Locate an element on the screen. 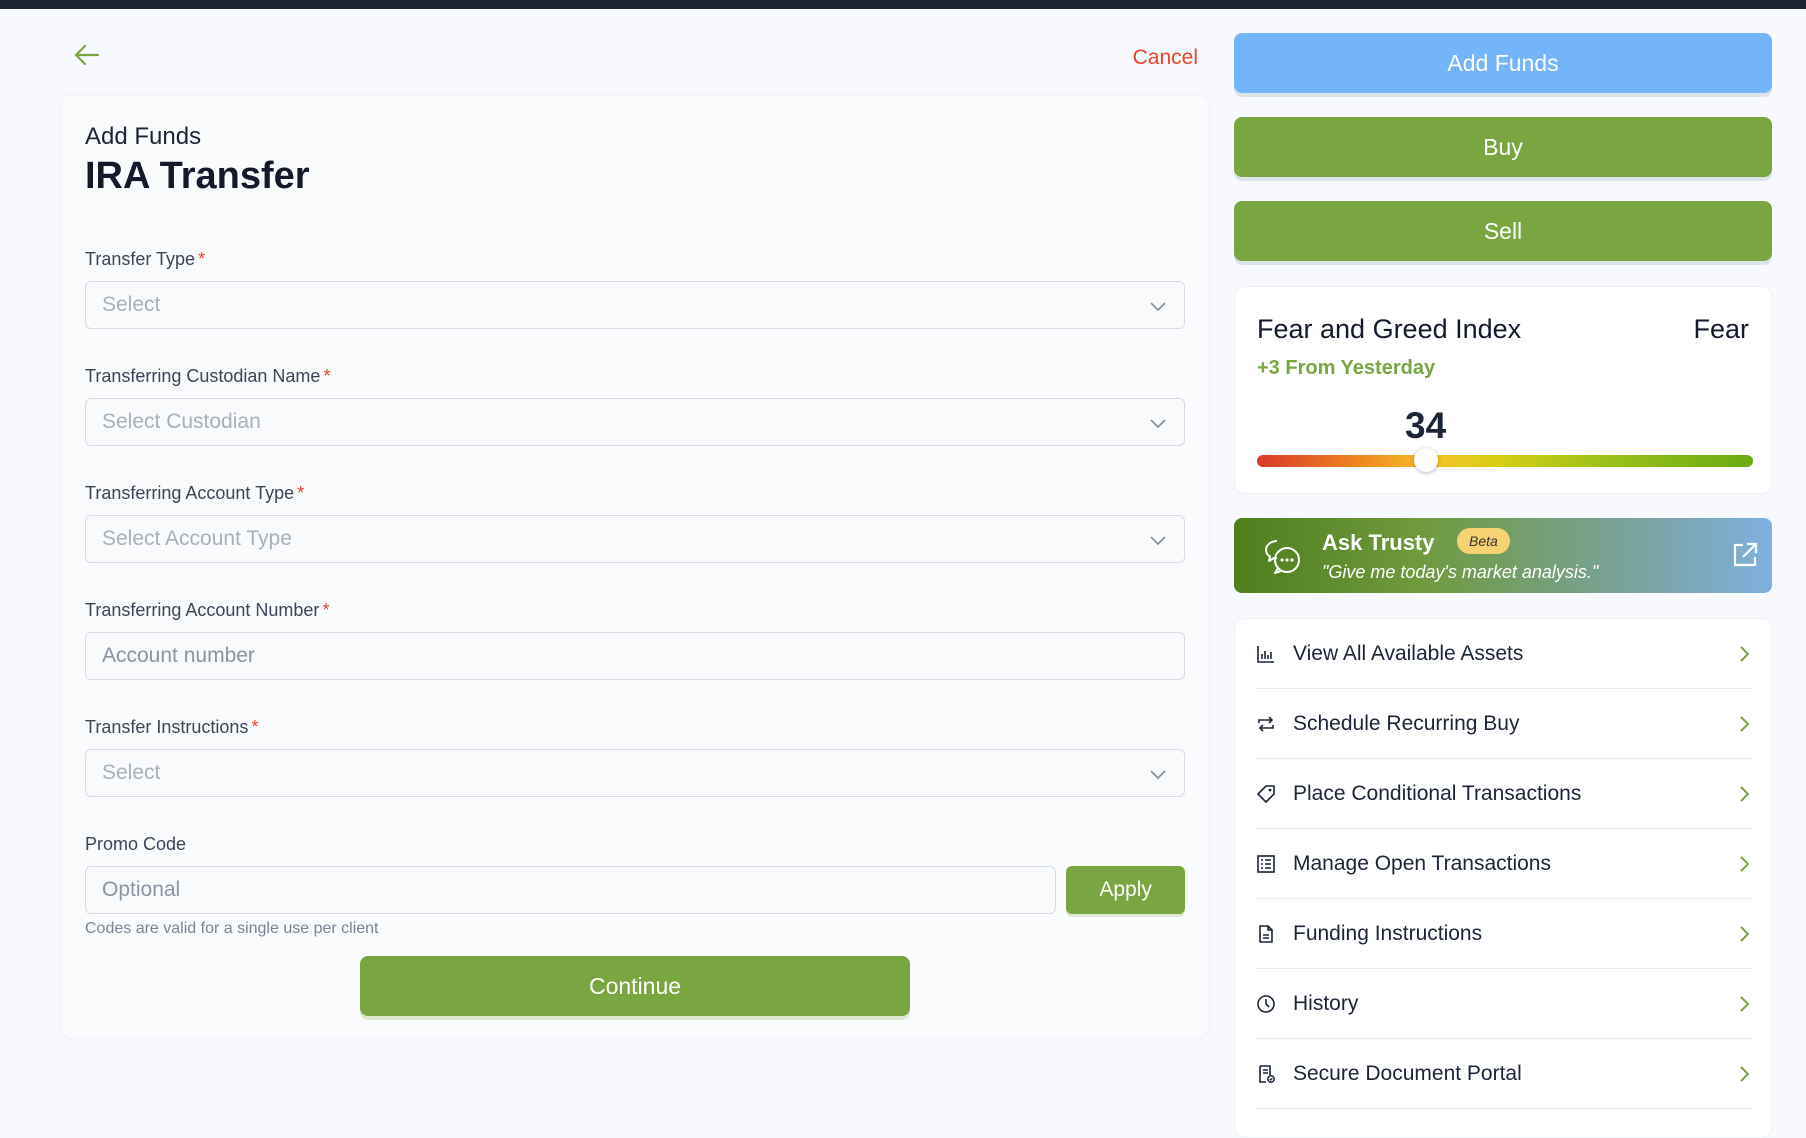 The height and width of the screenshot is (1138, 1806). transfer-type-placeholder: Select is located at coordinates (131, 304).